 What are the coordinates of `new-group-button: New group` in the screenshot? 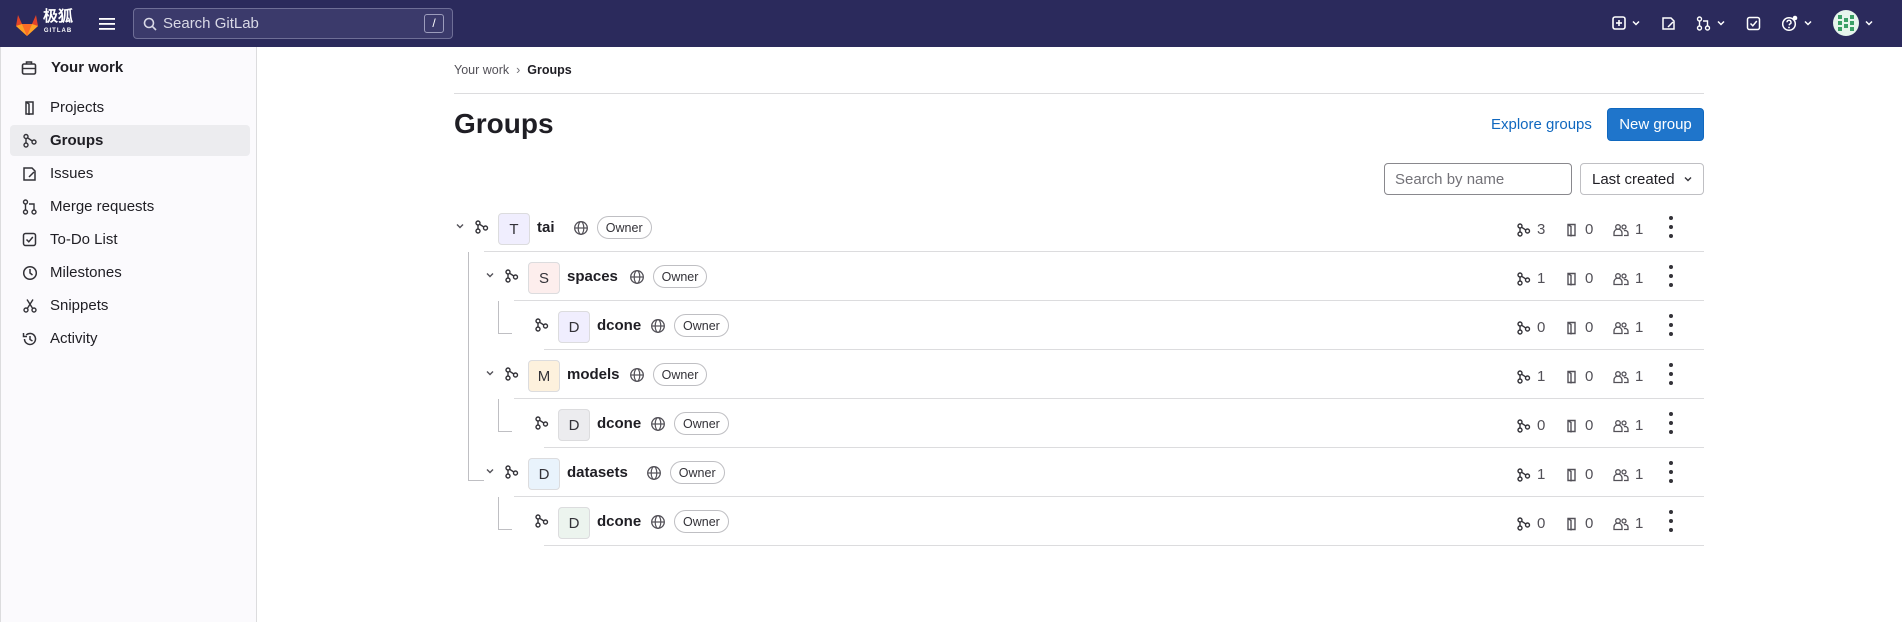 It's located at (1655, 124).